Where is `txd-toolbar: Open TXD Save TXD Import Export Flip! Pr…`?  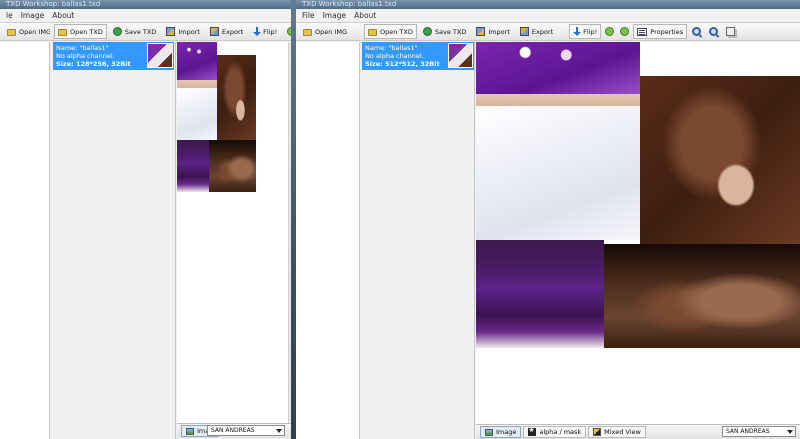
txd-toolbar: Open TXD Save TXD Import Export Flip! Pr… is located at coordinates (580, 32).